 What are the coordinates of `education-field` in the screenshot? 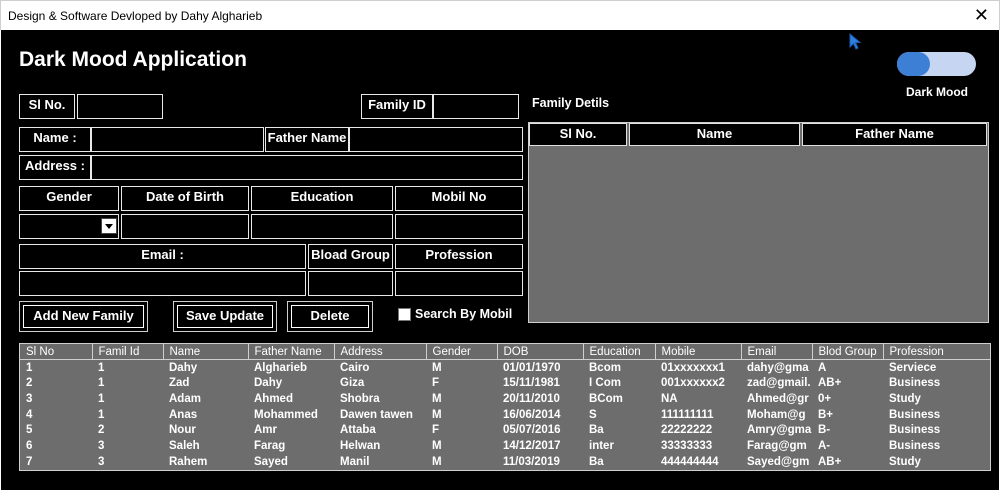 It's located at (322, 226).